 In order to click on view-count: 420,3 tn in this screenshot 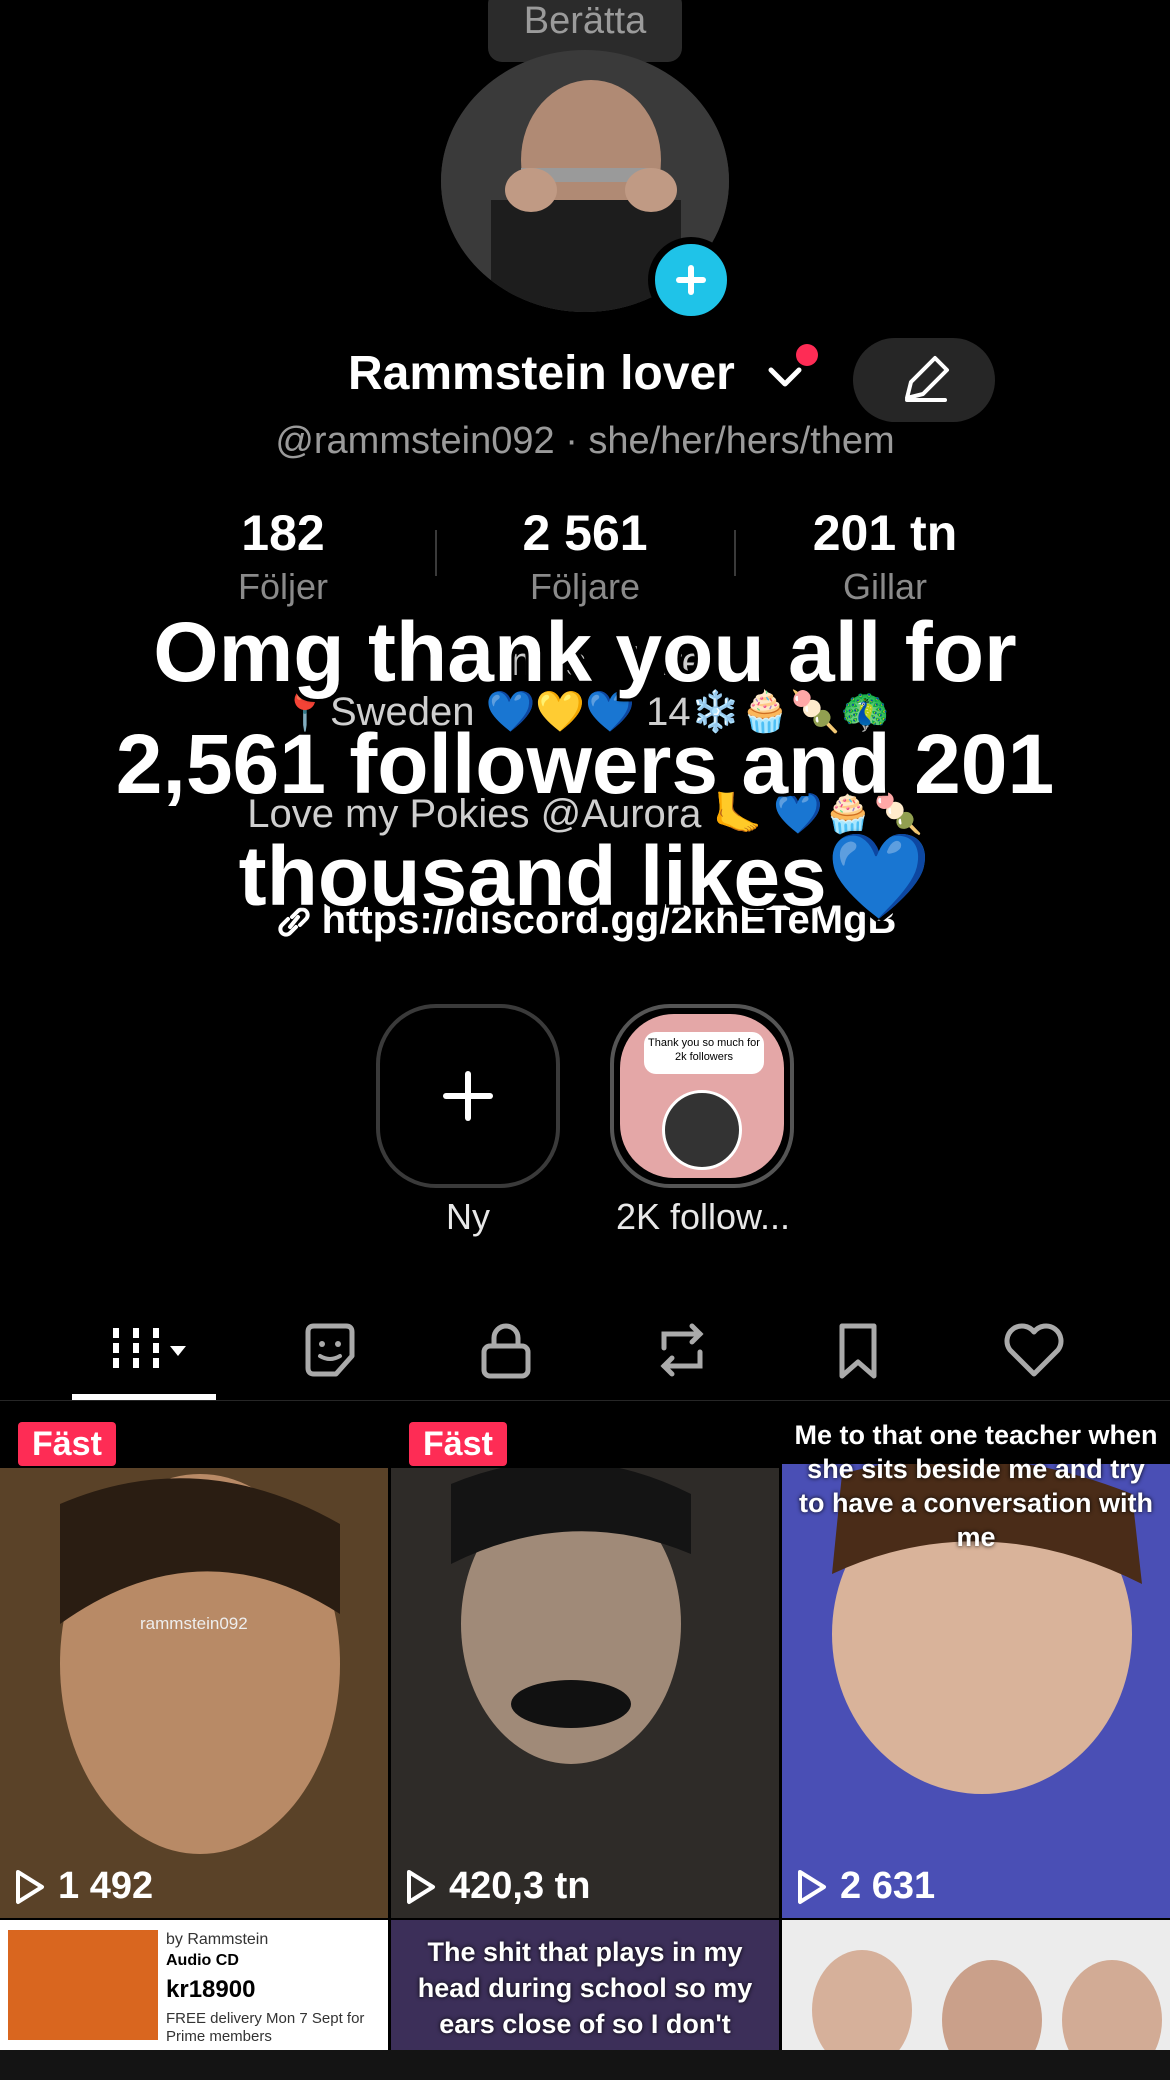, I will do `click(498, 1886)`.